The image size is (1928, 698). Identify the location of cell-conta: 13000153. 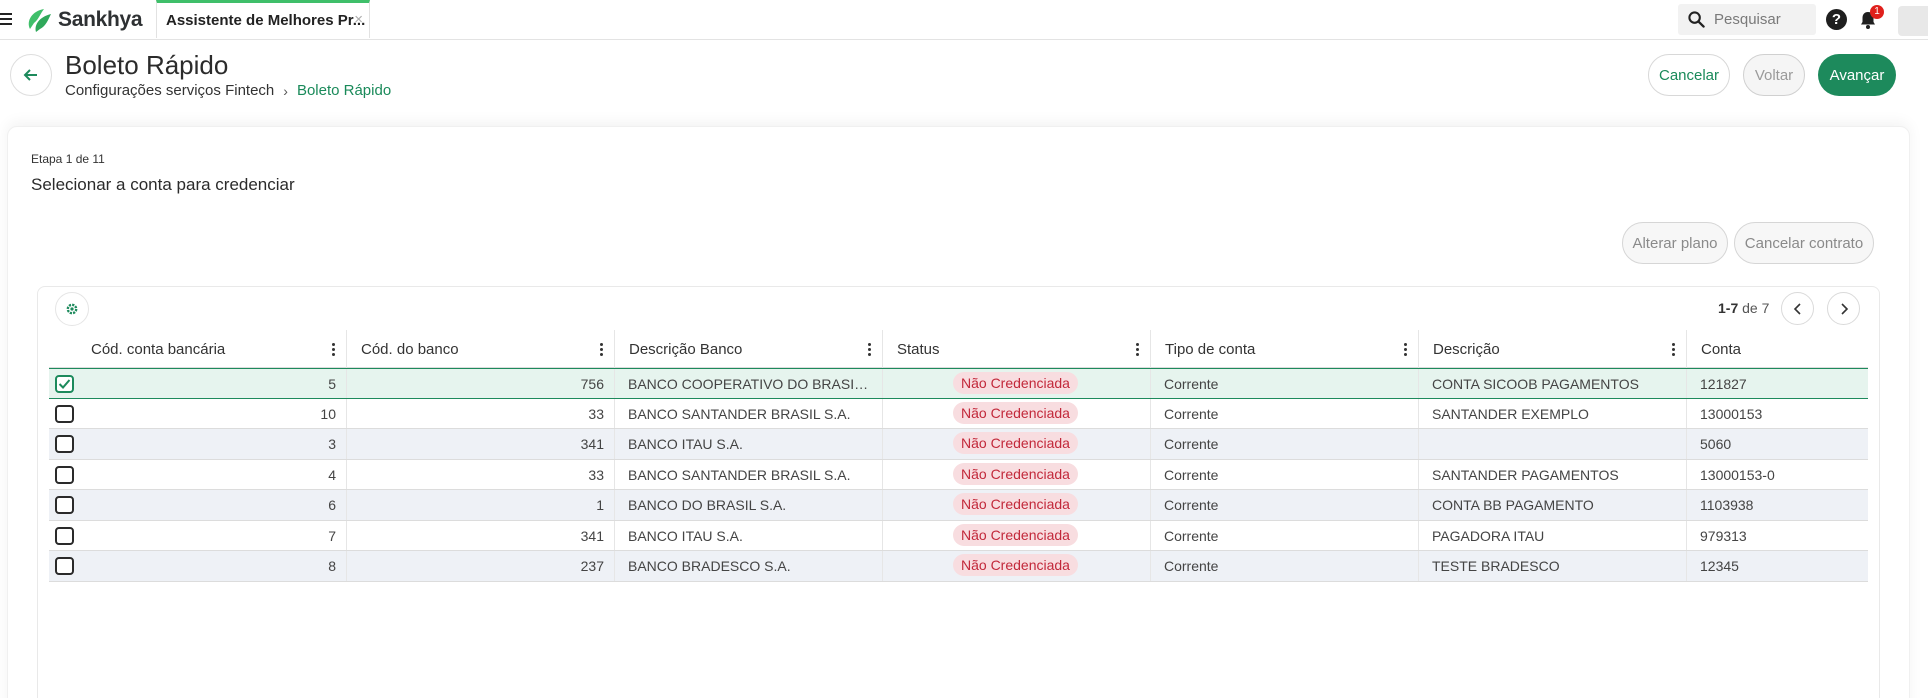
(1777, 414).